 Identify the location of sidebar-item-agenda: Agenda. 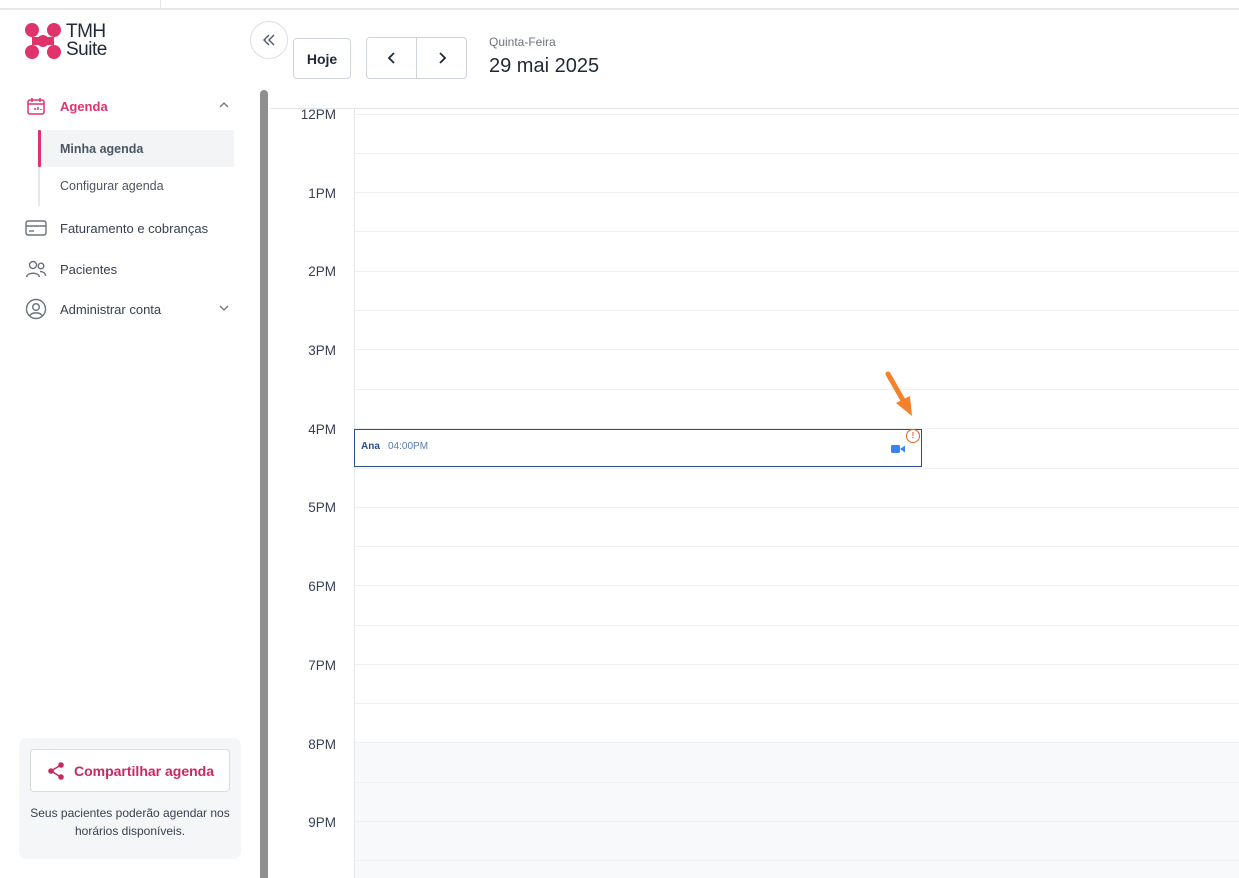
(130, 106).